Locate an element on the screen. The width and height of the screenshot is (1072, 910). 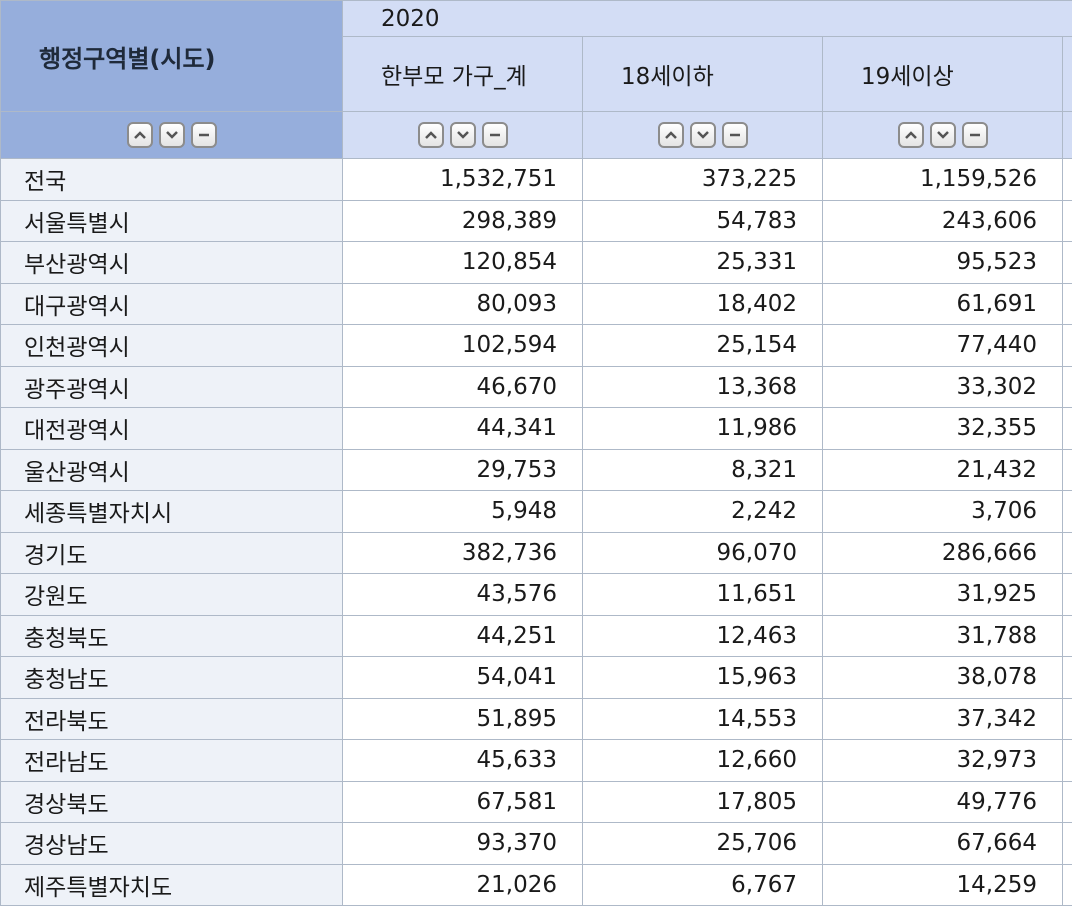
value-cell: 46,670 is located at coordinates (462, 386).